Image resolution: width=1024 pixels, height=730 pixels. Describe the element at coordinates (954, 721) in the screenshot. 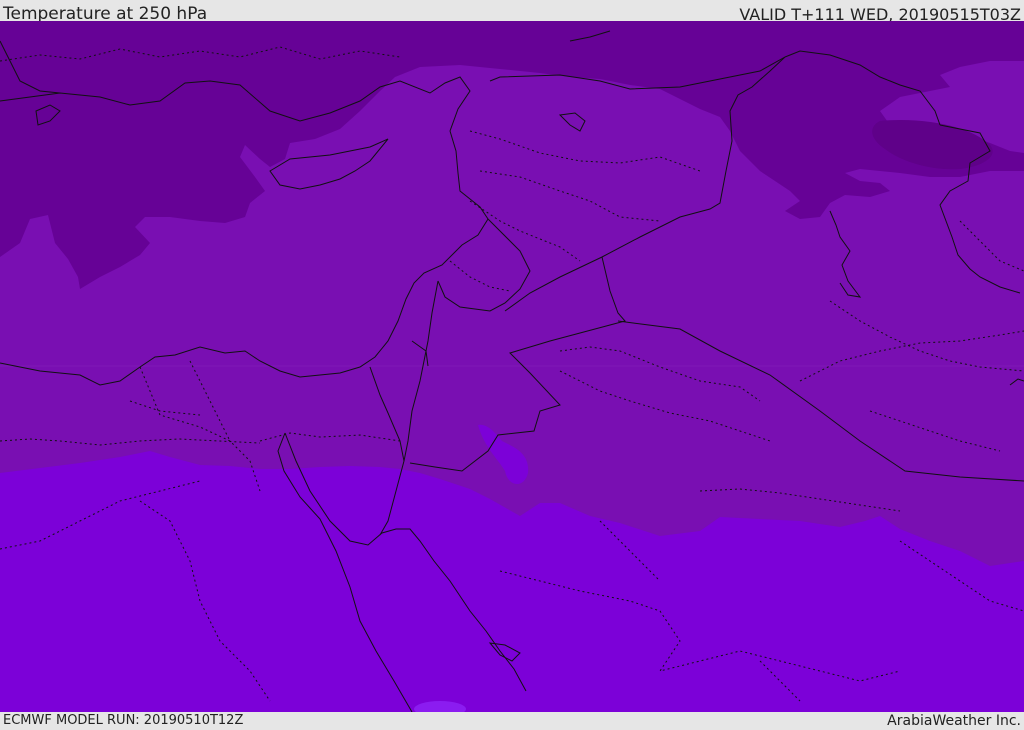

I see `brand-label: ArabiaWeather Inc.` at that location.